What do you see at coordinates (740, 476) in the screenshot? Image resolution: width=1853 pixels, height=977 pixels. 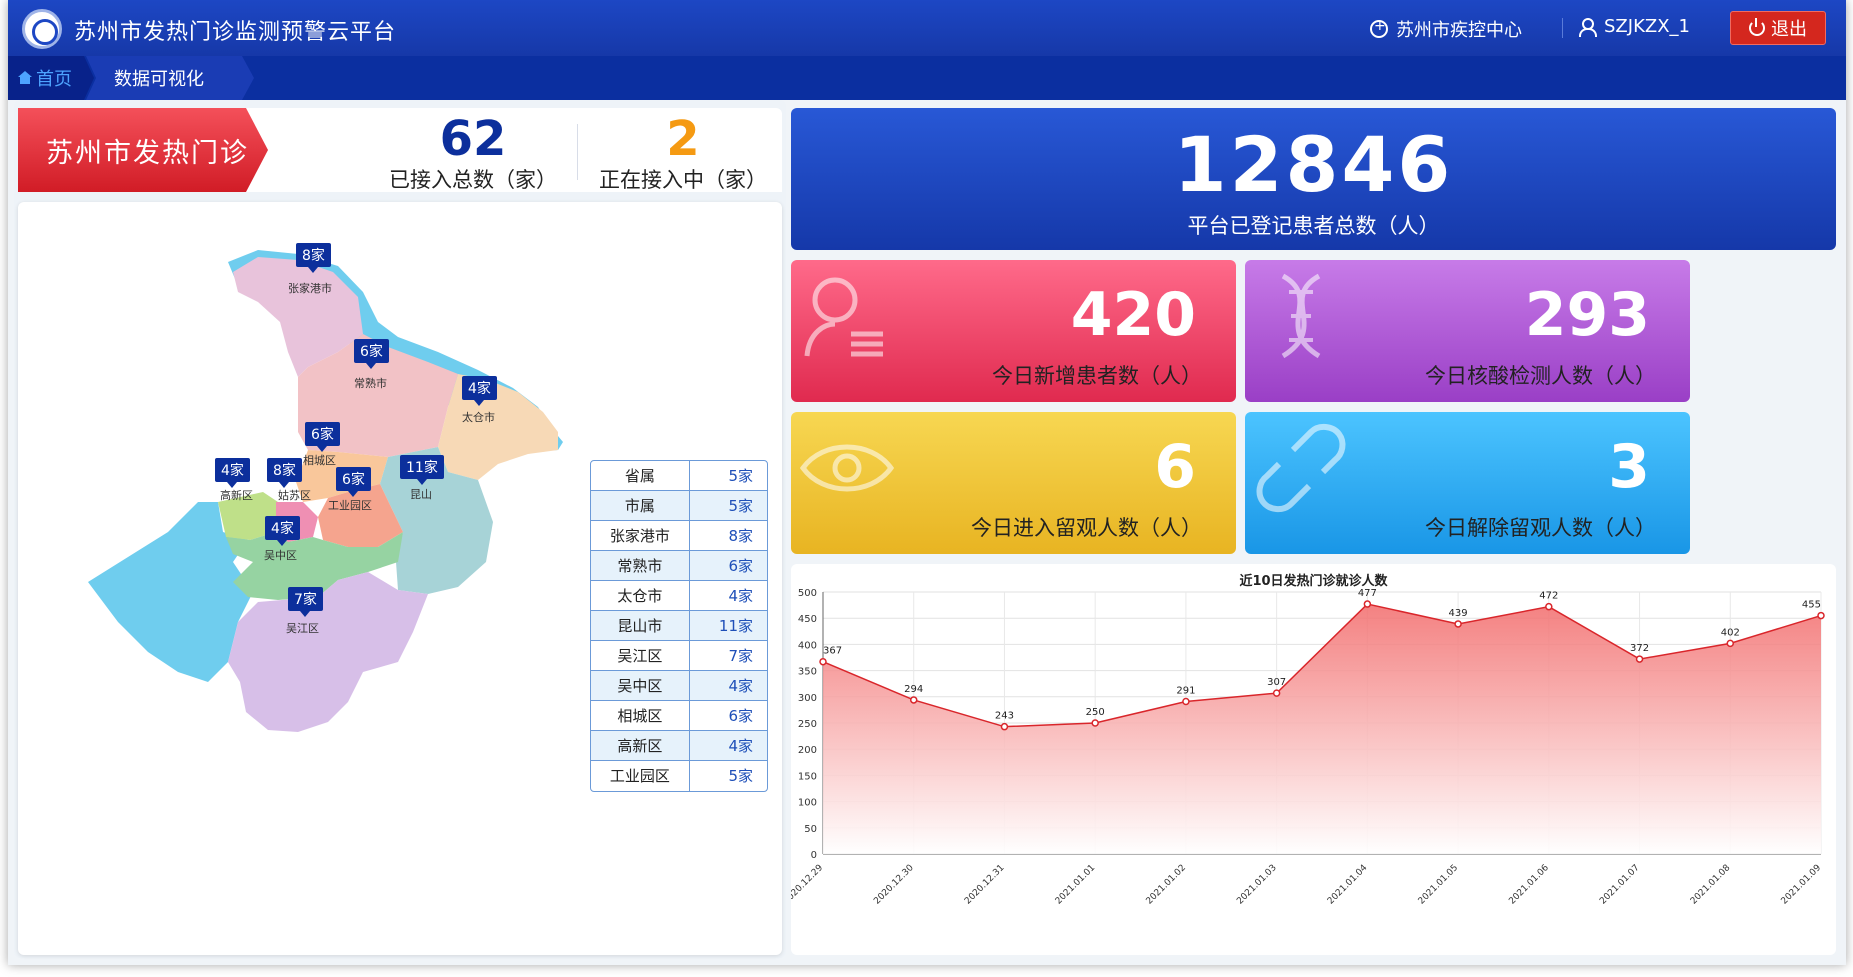 I see `row-value: 5家` at bounding box center [740, 476].